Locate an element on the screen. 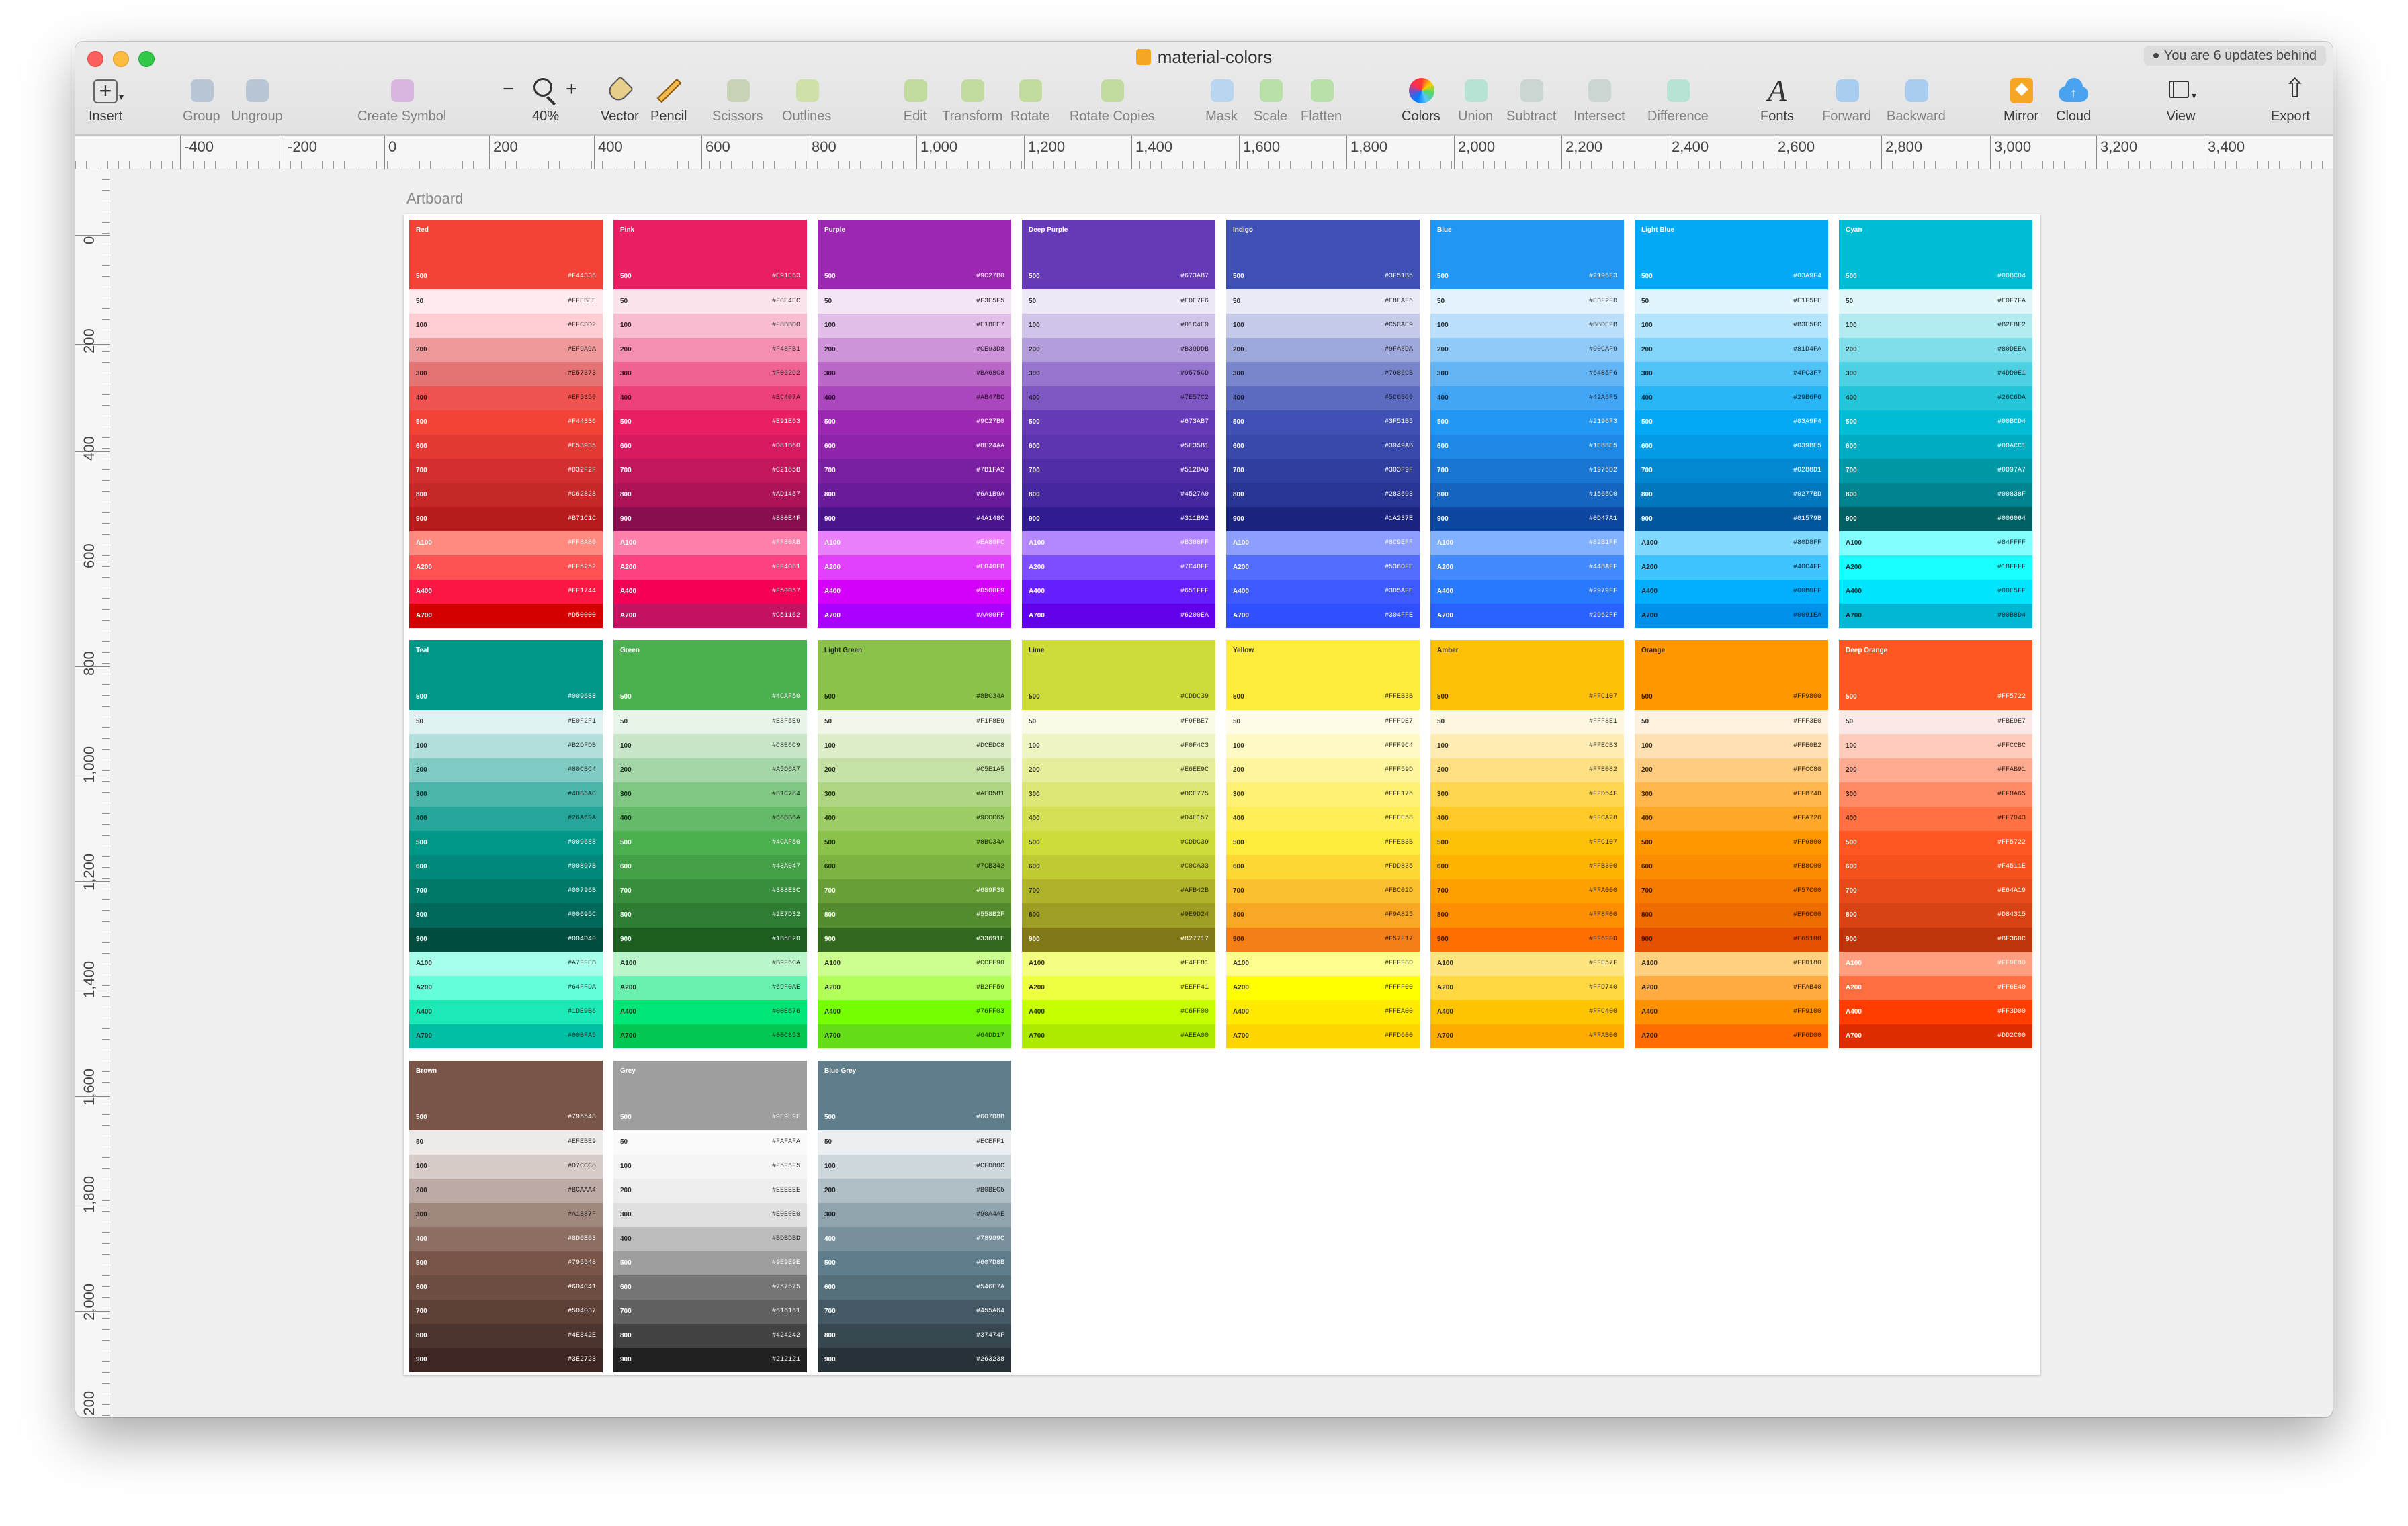 The image size is (2408, 1526). swatch-row: 600 #7CB342 is located at coordinates (914, 867).